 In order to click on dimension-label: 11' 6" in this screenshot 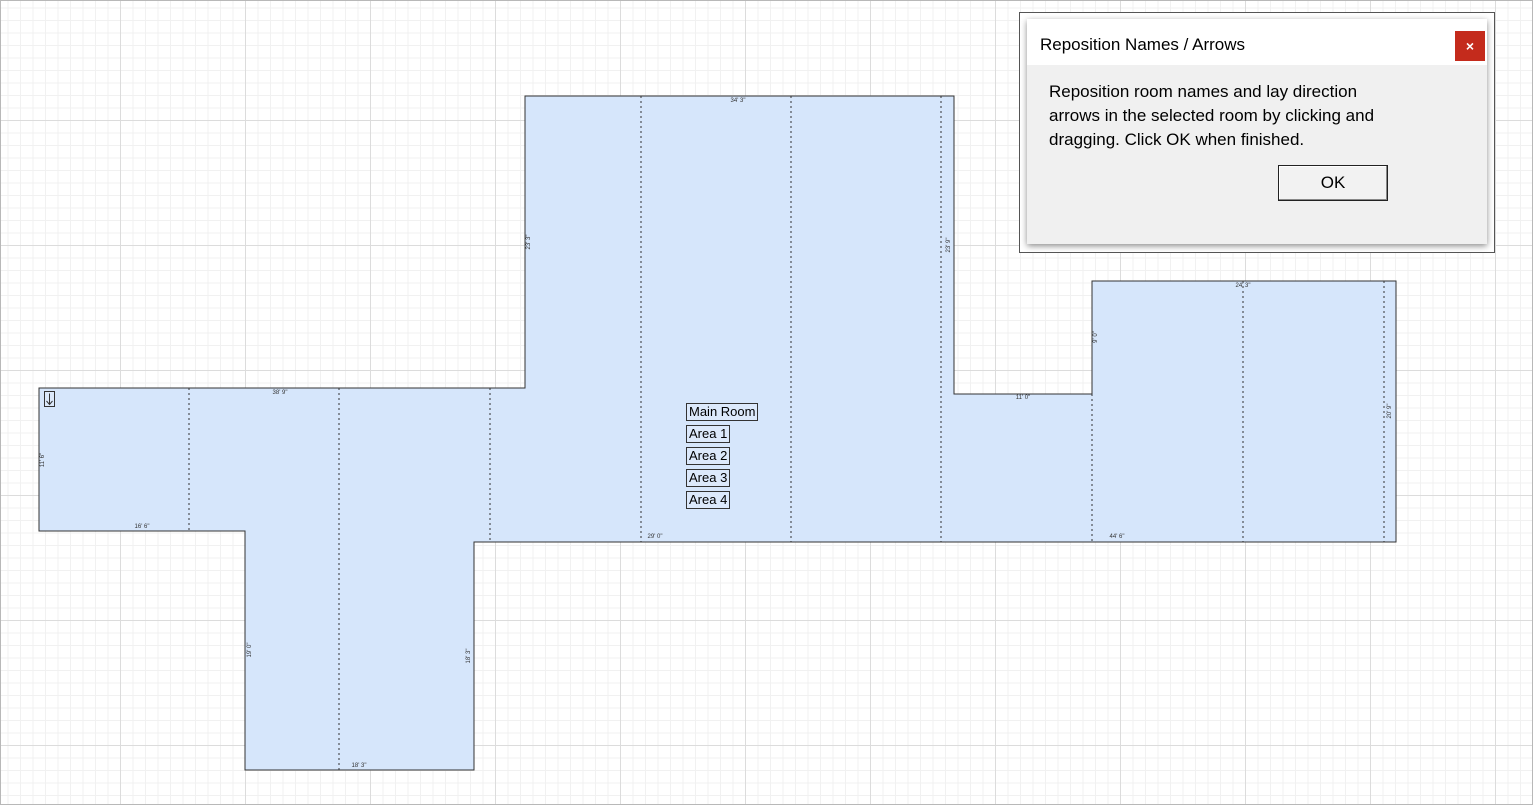, I will do `click(43, 460)`.